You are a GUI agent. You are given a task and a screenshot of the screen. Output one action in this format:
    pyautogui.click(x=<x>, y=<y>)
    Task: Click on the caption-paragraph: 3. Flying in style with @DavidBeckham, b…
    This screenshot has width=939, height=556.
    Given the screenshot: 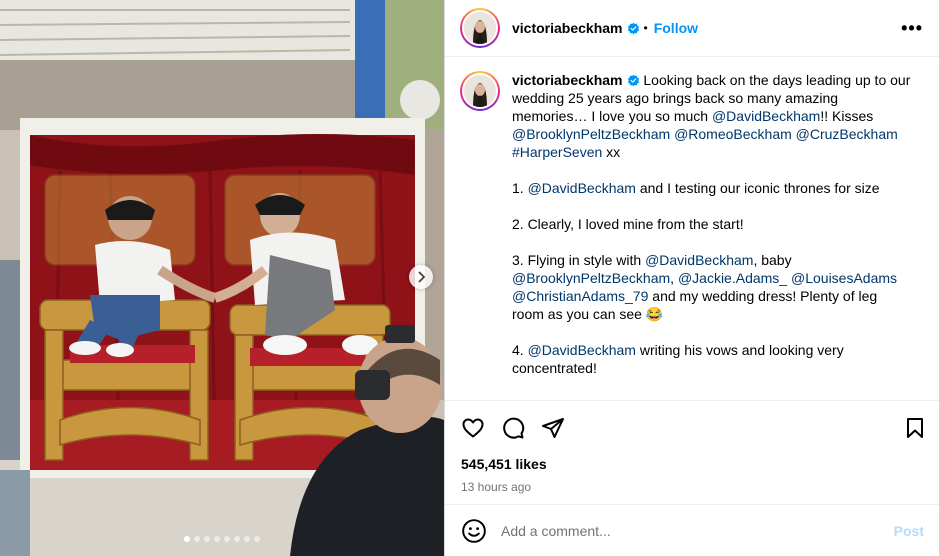 What is the action you would take?
    pyautogui.click(x=705, y=287)
    